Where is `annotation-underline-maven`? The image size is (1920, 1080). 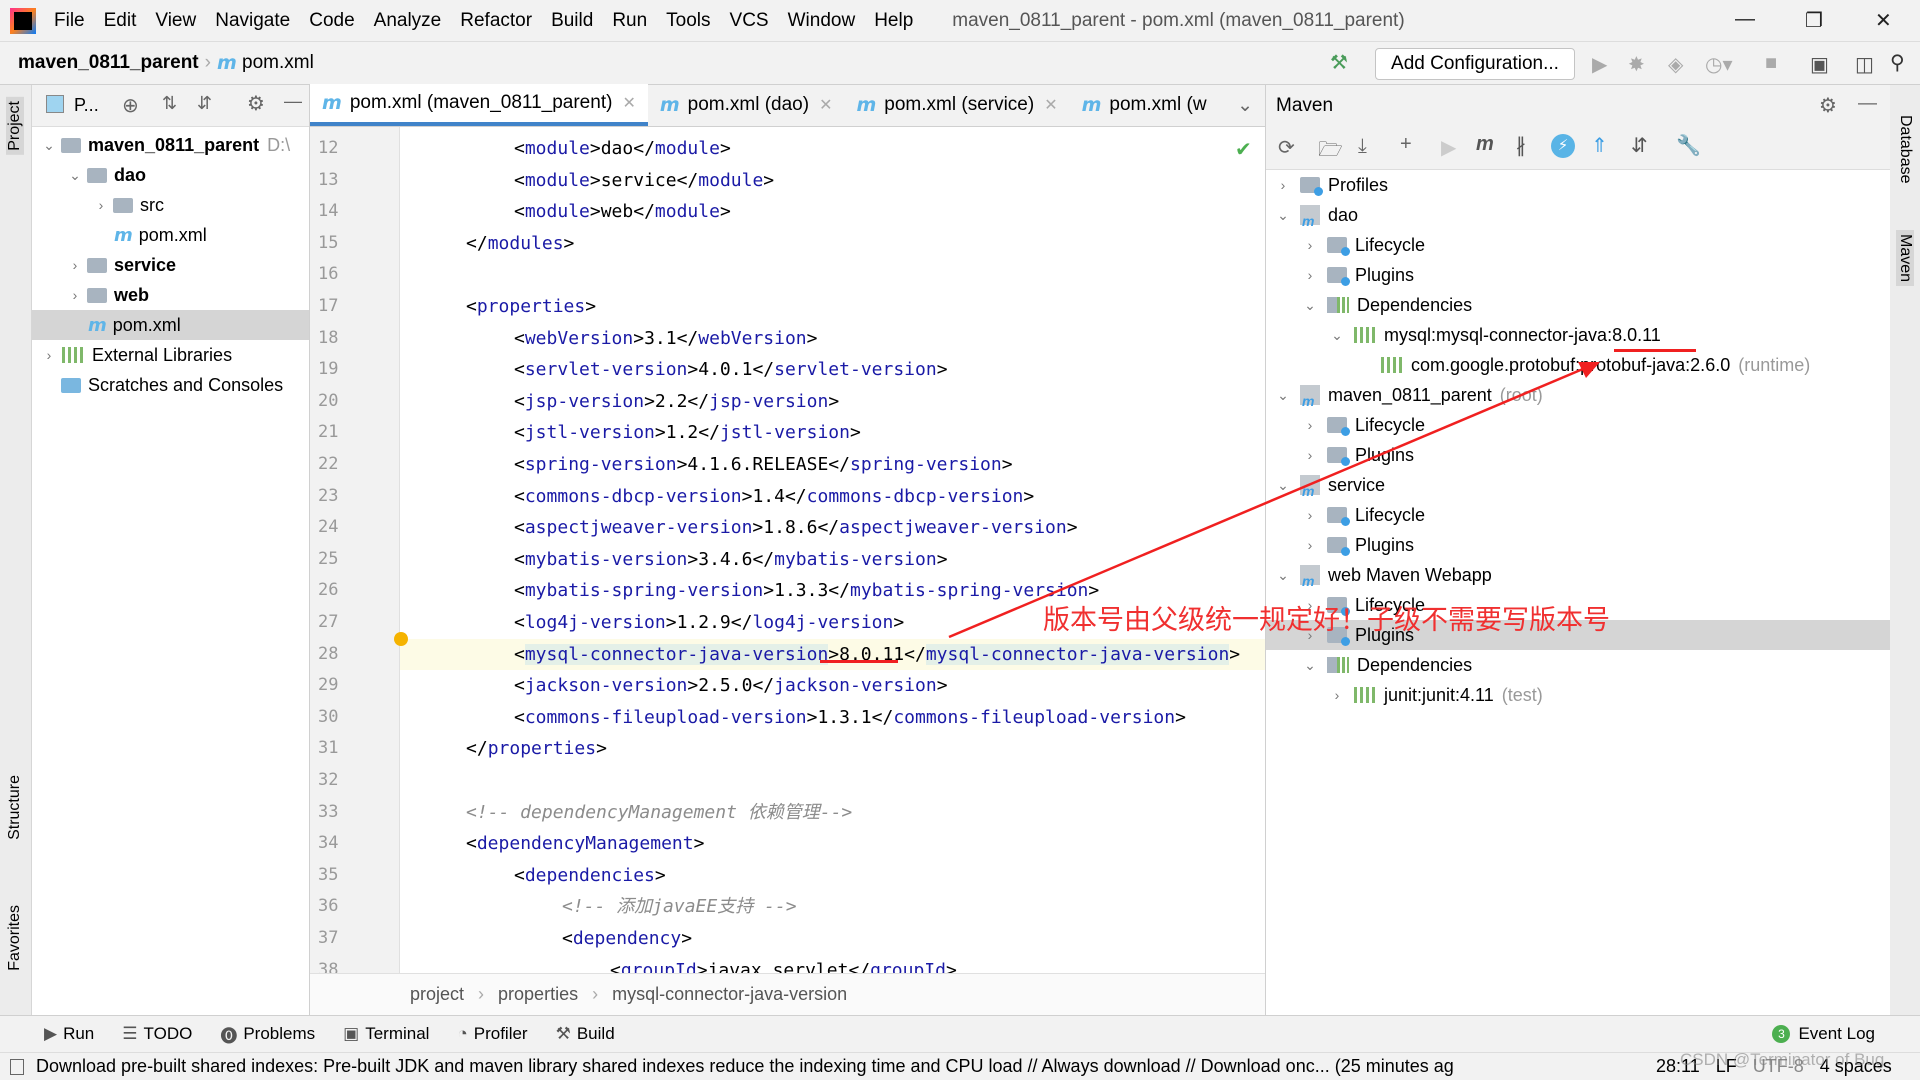
annotation-underline-maven is located at coordinates (1655, 350).